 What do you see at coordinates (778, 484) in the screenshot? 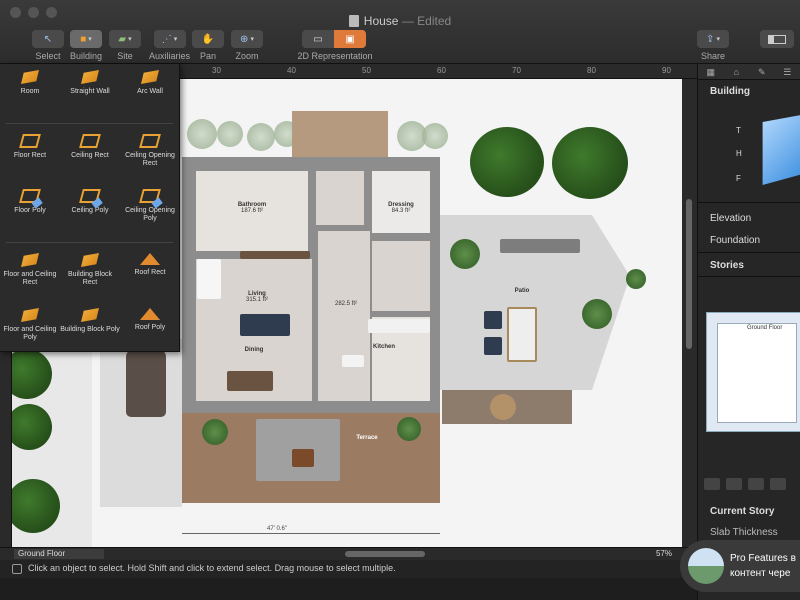
I see `delete-story-icon` at bounding box center [778, 484].